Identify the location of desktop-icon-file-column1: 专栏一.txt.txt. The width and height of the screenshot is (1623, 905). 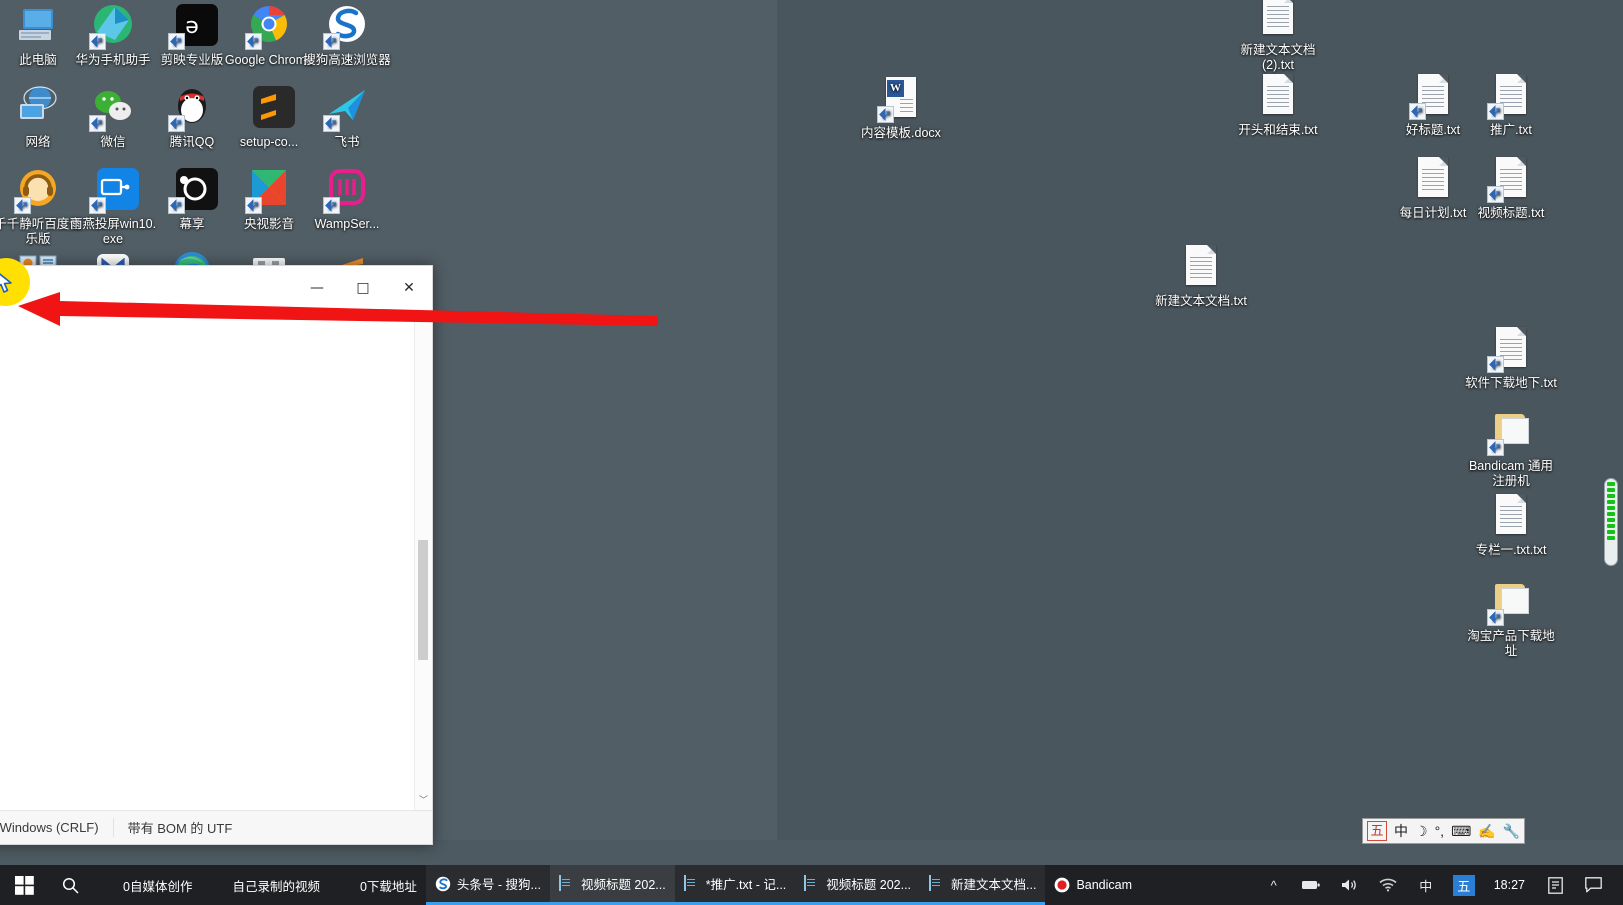
(1511, 525).